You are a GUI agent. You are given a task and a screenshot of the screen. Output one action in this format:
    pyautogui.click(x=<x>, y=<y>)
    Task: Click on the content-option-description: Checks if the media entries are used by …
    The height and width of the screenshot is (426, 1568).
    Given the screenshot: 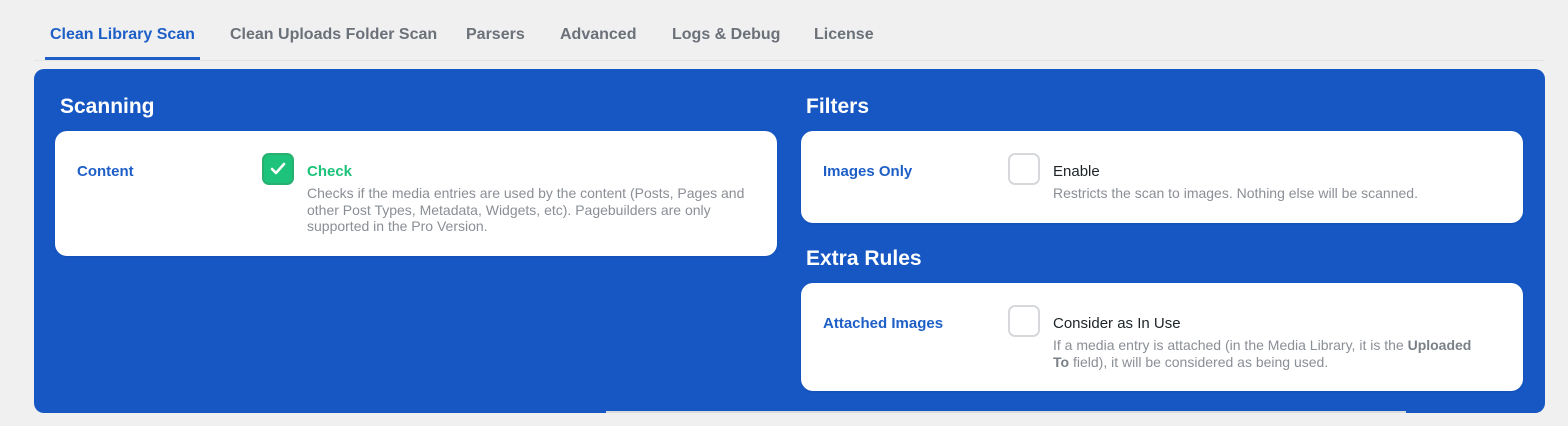 What is the action you would take?
    pyautogui.click(x=526, y=209)
    